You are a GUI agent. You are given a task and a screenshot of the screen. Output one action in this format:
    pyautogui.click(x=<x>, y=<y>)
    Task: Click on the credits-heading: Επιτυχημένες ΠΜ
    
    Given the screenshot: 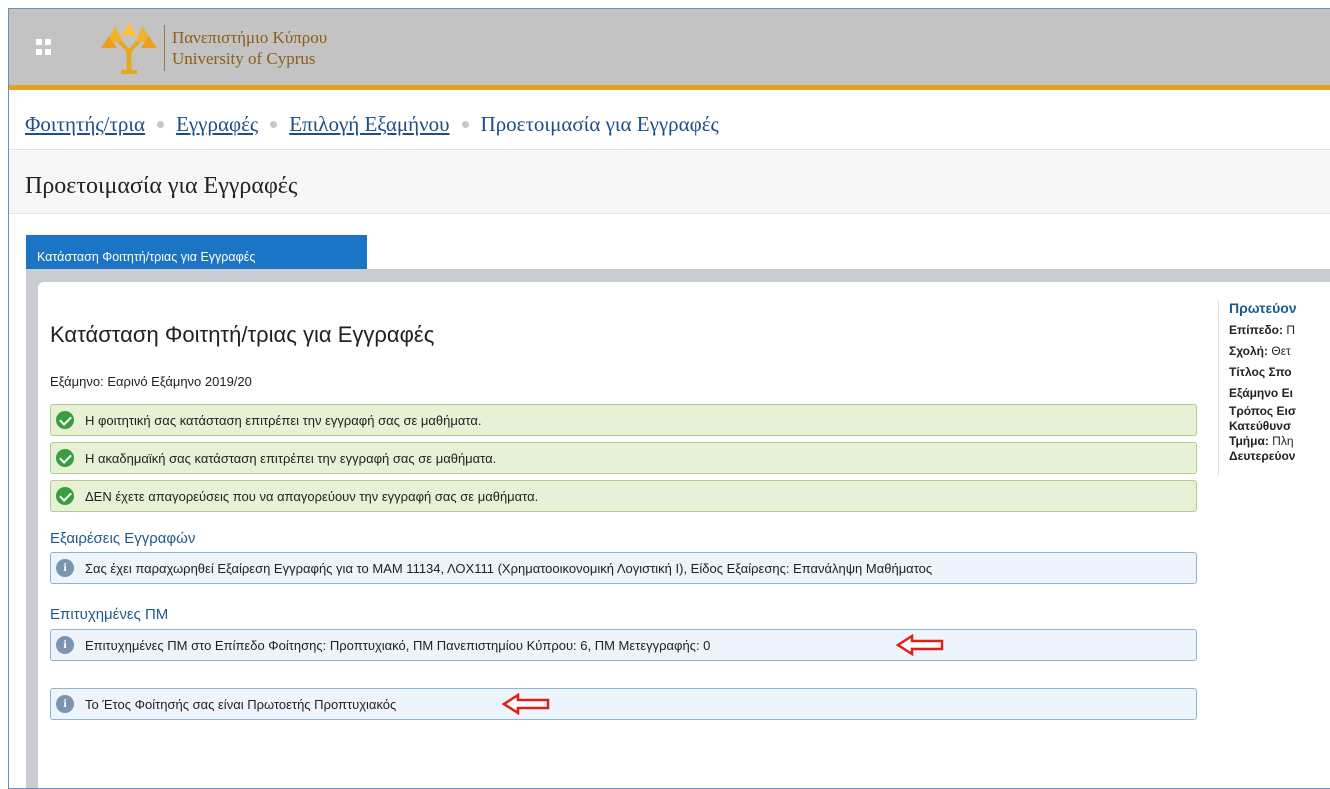 What is the action you would take?
    pyautogui.click(x=109, y=614)
    